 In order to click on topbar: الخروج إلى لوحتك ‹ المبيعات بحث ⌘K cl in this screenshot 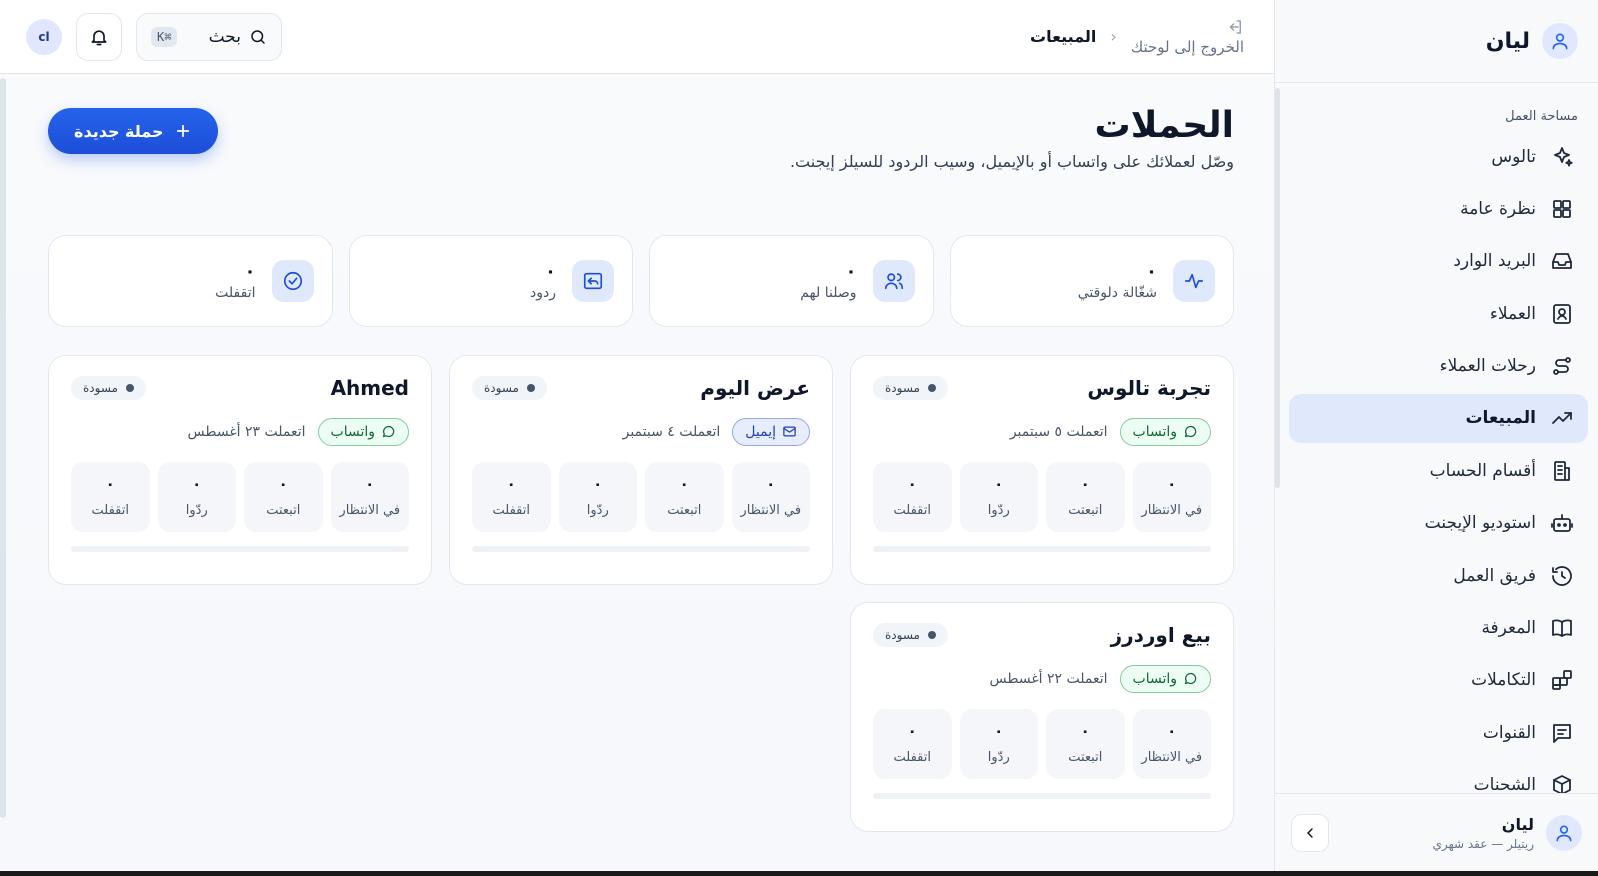, I will do `click(637, 37)`.